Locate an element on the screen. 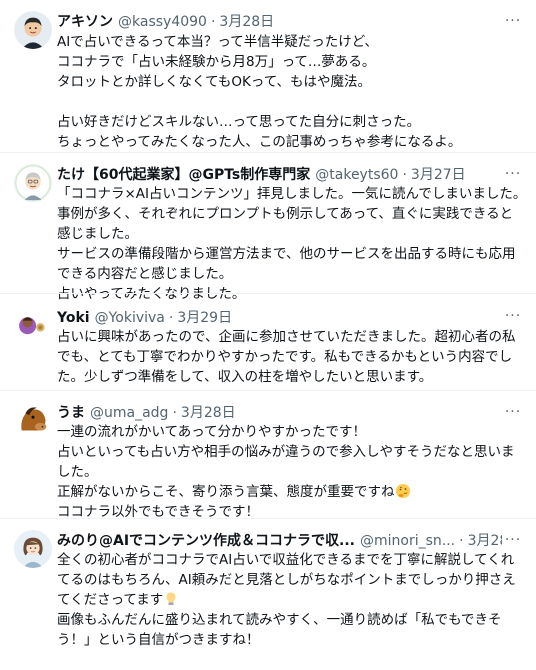 This screenshot has height=670, width=536. tweet-text-line is located at coordinates (293, 102).